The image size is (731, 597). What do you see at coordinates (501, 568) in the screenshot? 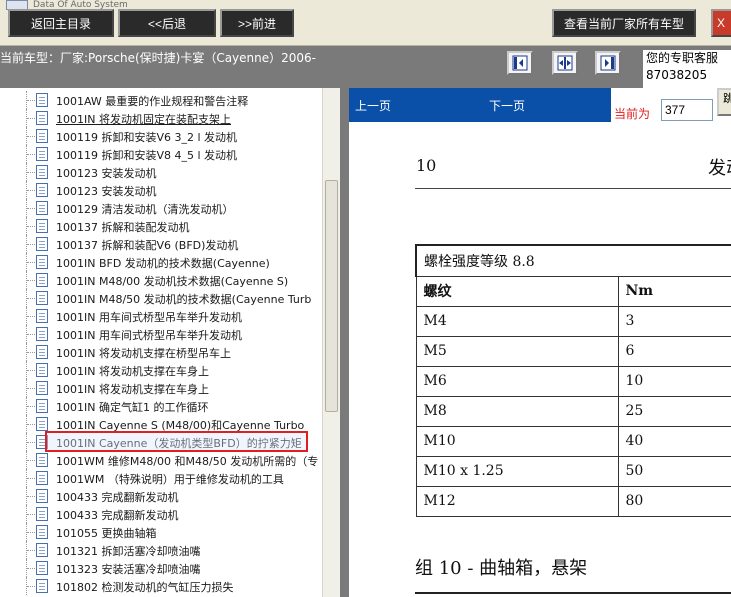
I see `section-title: 组 10 - 曲轴箱，悬架` at bounding box center [501, 568].